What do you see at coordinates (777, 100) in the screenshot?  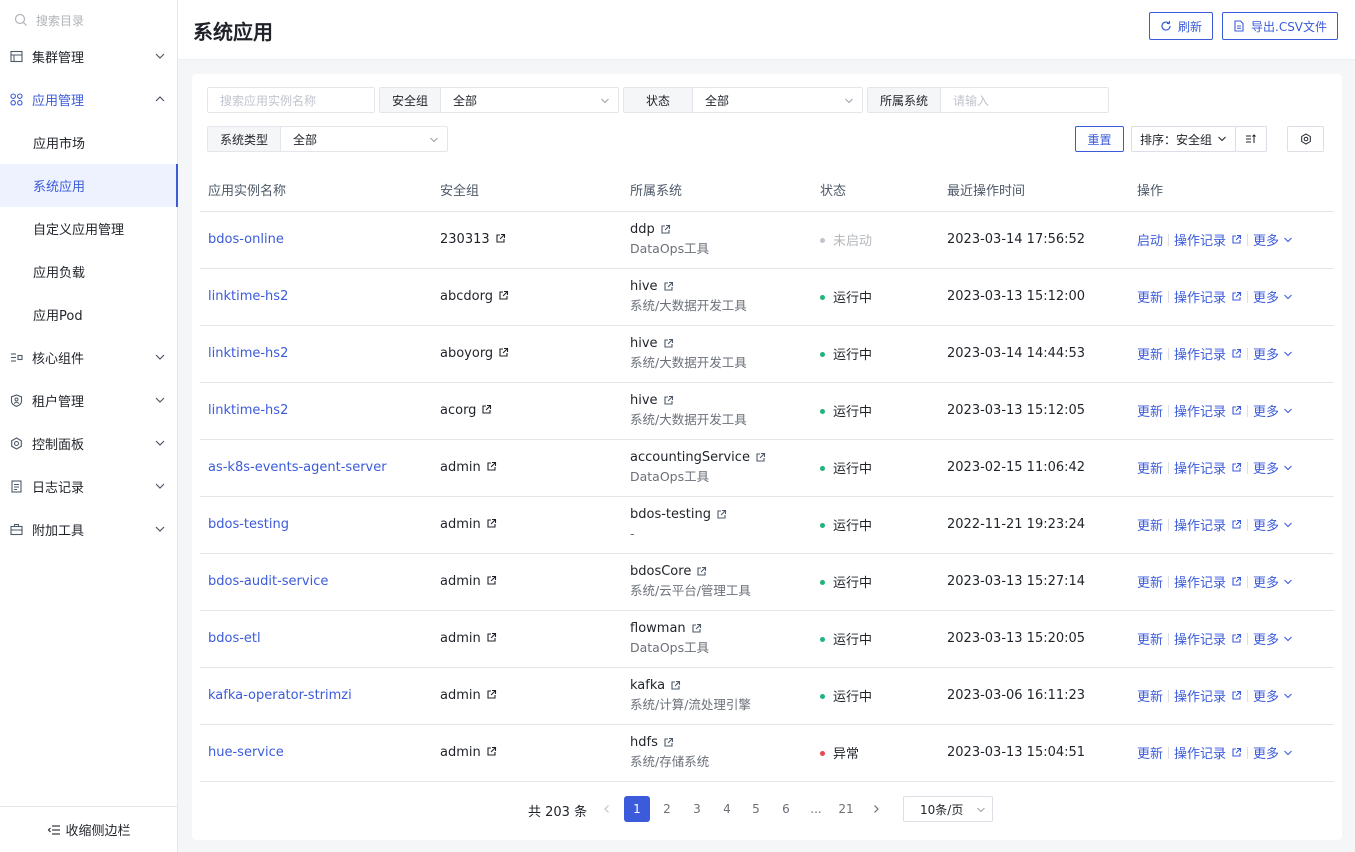 I see `status-select: 全部` at bounding box center [777, 100].